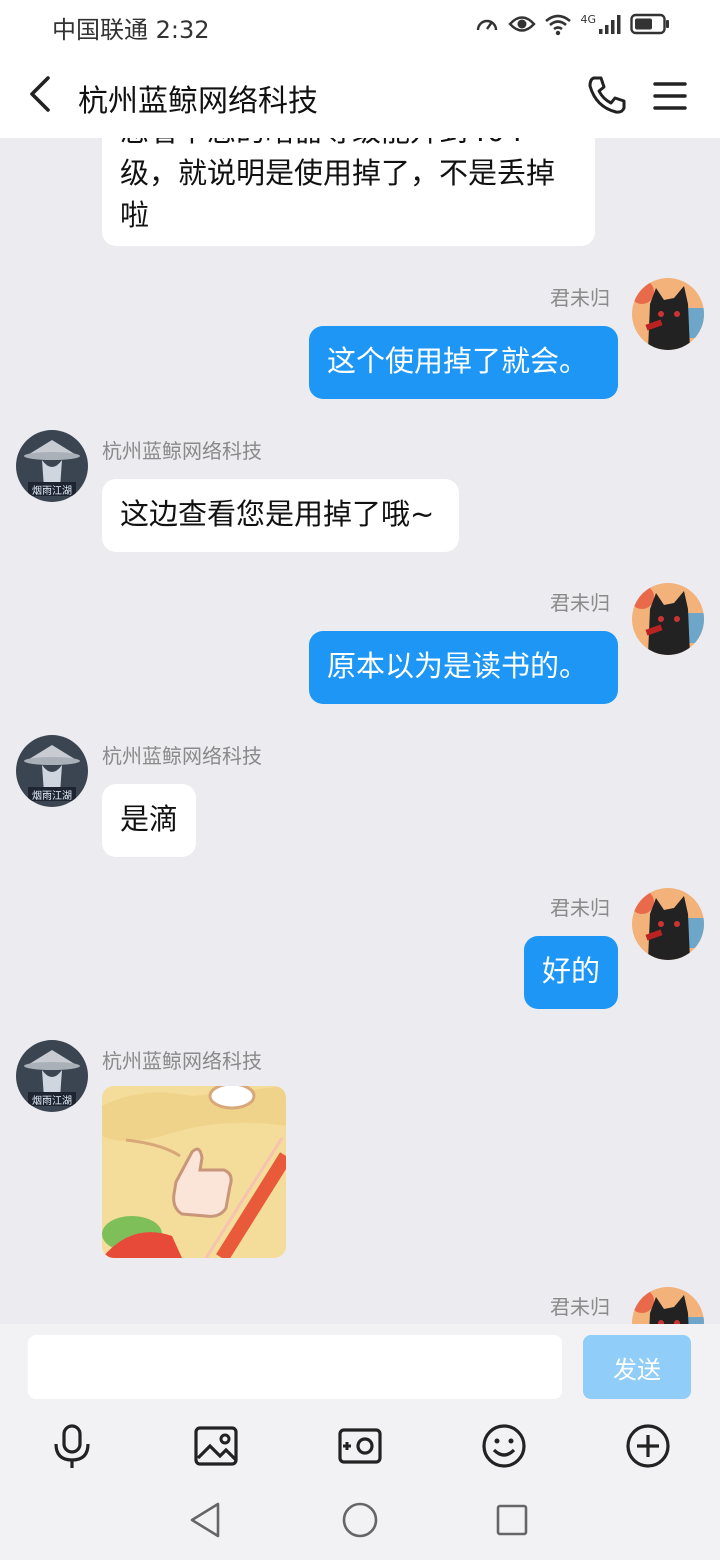  Describe the element at coordinates (72, 1446) in the screenshot. I see `microphone-icon` at that location.